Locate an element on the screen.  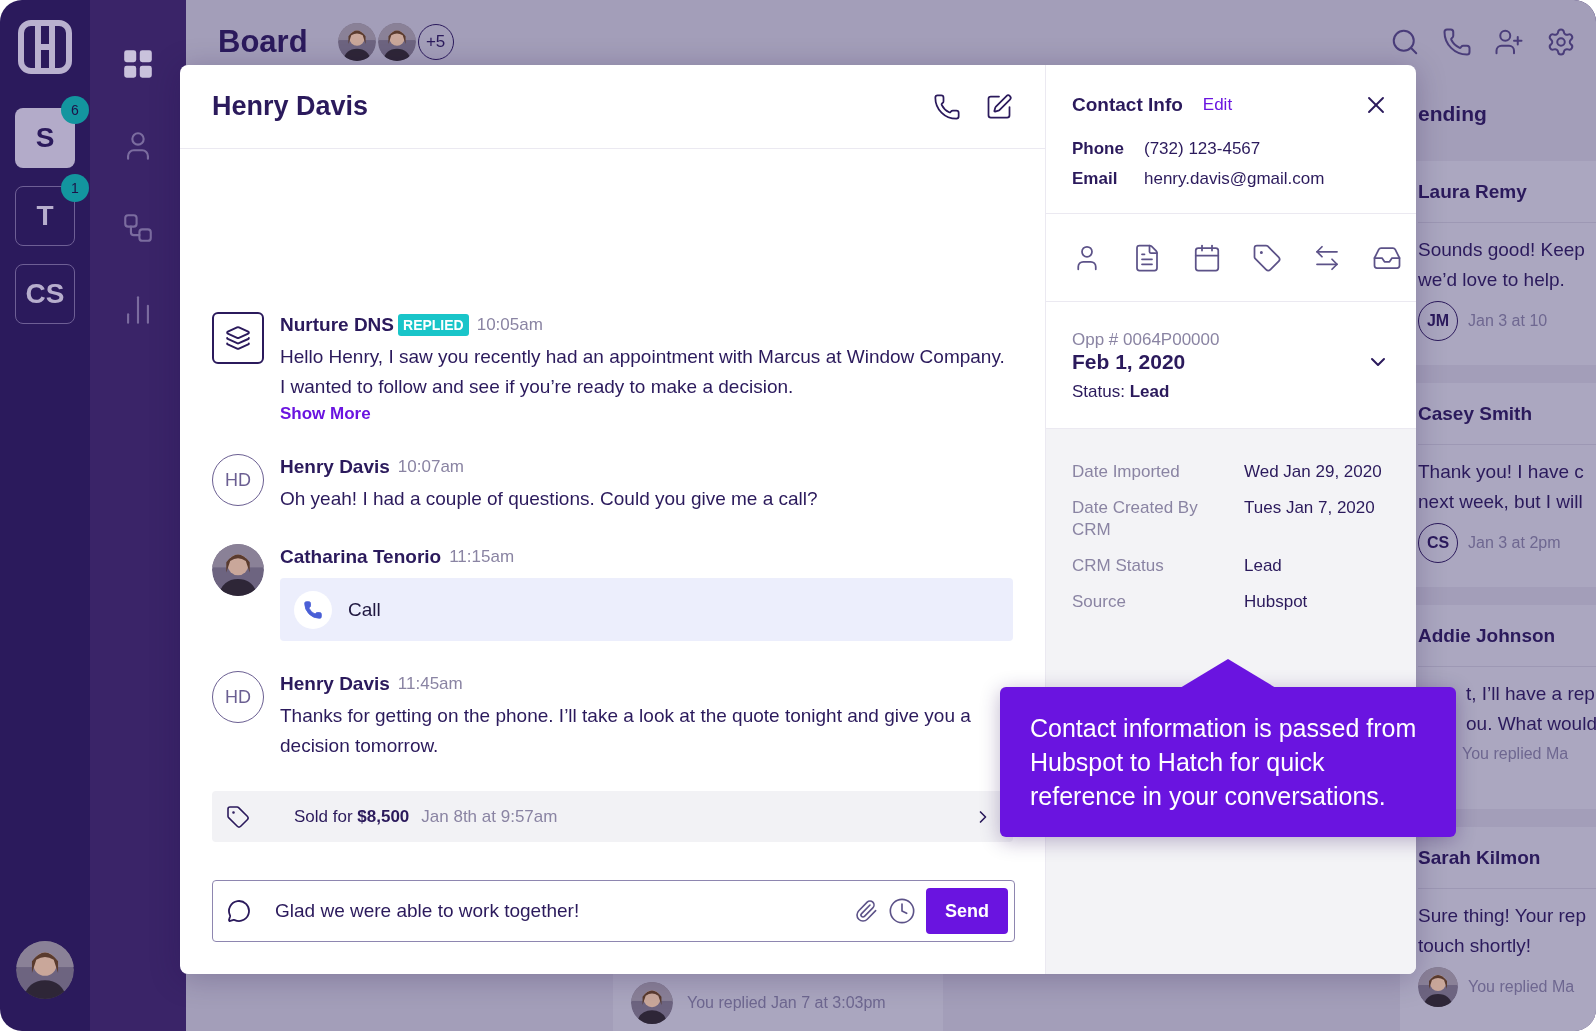
compose-icon is located at coordinates (999, 106).